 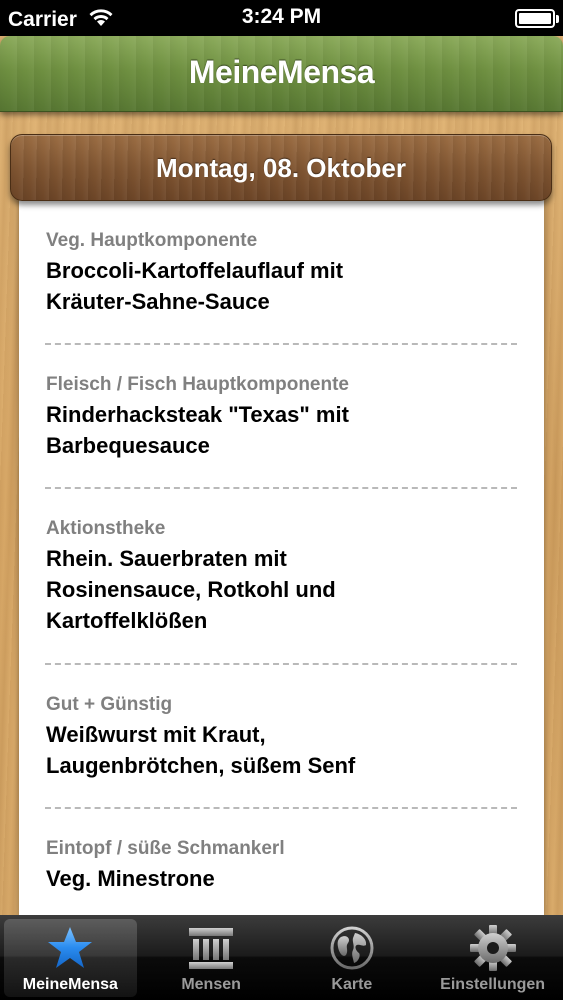 What do you see at coordinates (211, 984) in the screenshot?
I see `tab-label: Mensen` at bounding box center [211, 984].